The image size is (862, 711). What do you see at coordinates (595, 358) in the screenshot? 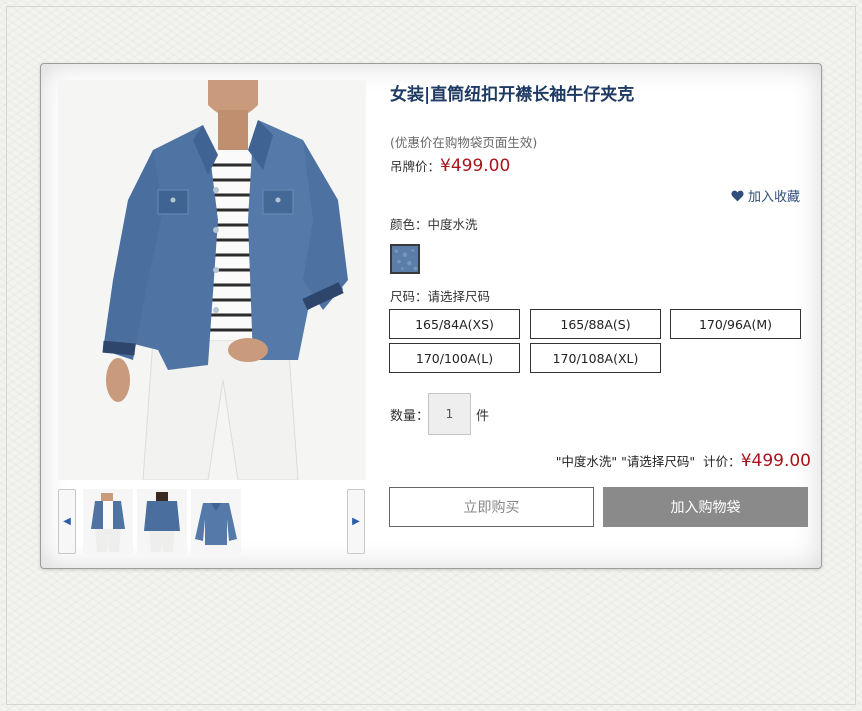
I see `size-option-xl: 170/108A(XL)` at bounding box center [595, 358].